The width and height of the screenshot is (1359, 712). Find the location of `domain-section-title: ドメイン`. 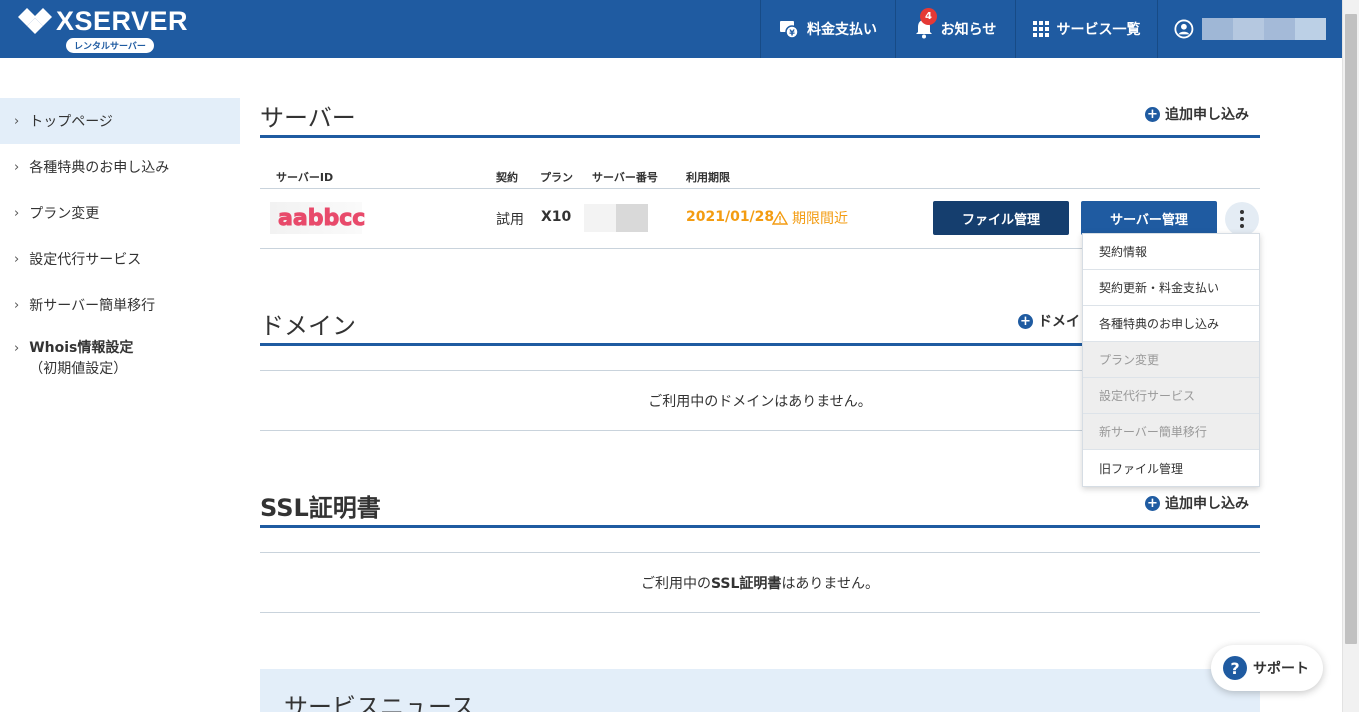

domain-section-title: ドメイン is located at coordinates (308, 326).